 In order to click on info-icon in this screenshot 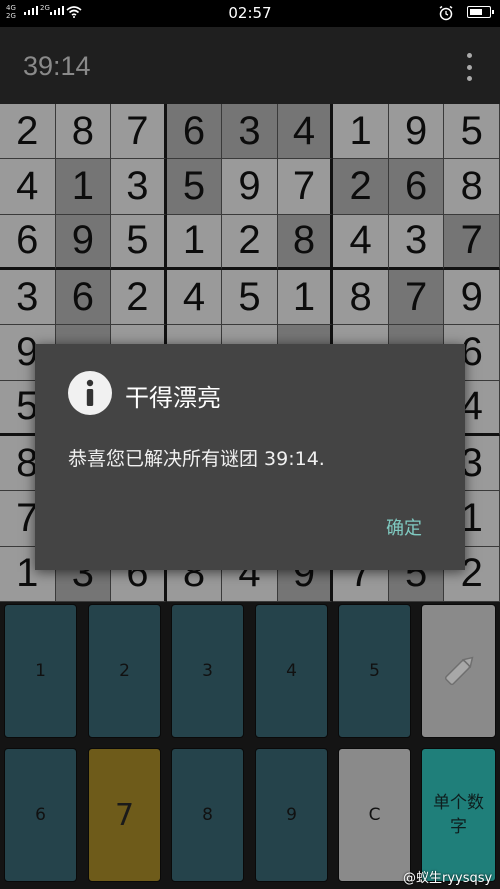, I will do `click(90, 393)`.